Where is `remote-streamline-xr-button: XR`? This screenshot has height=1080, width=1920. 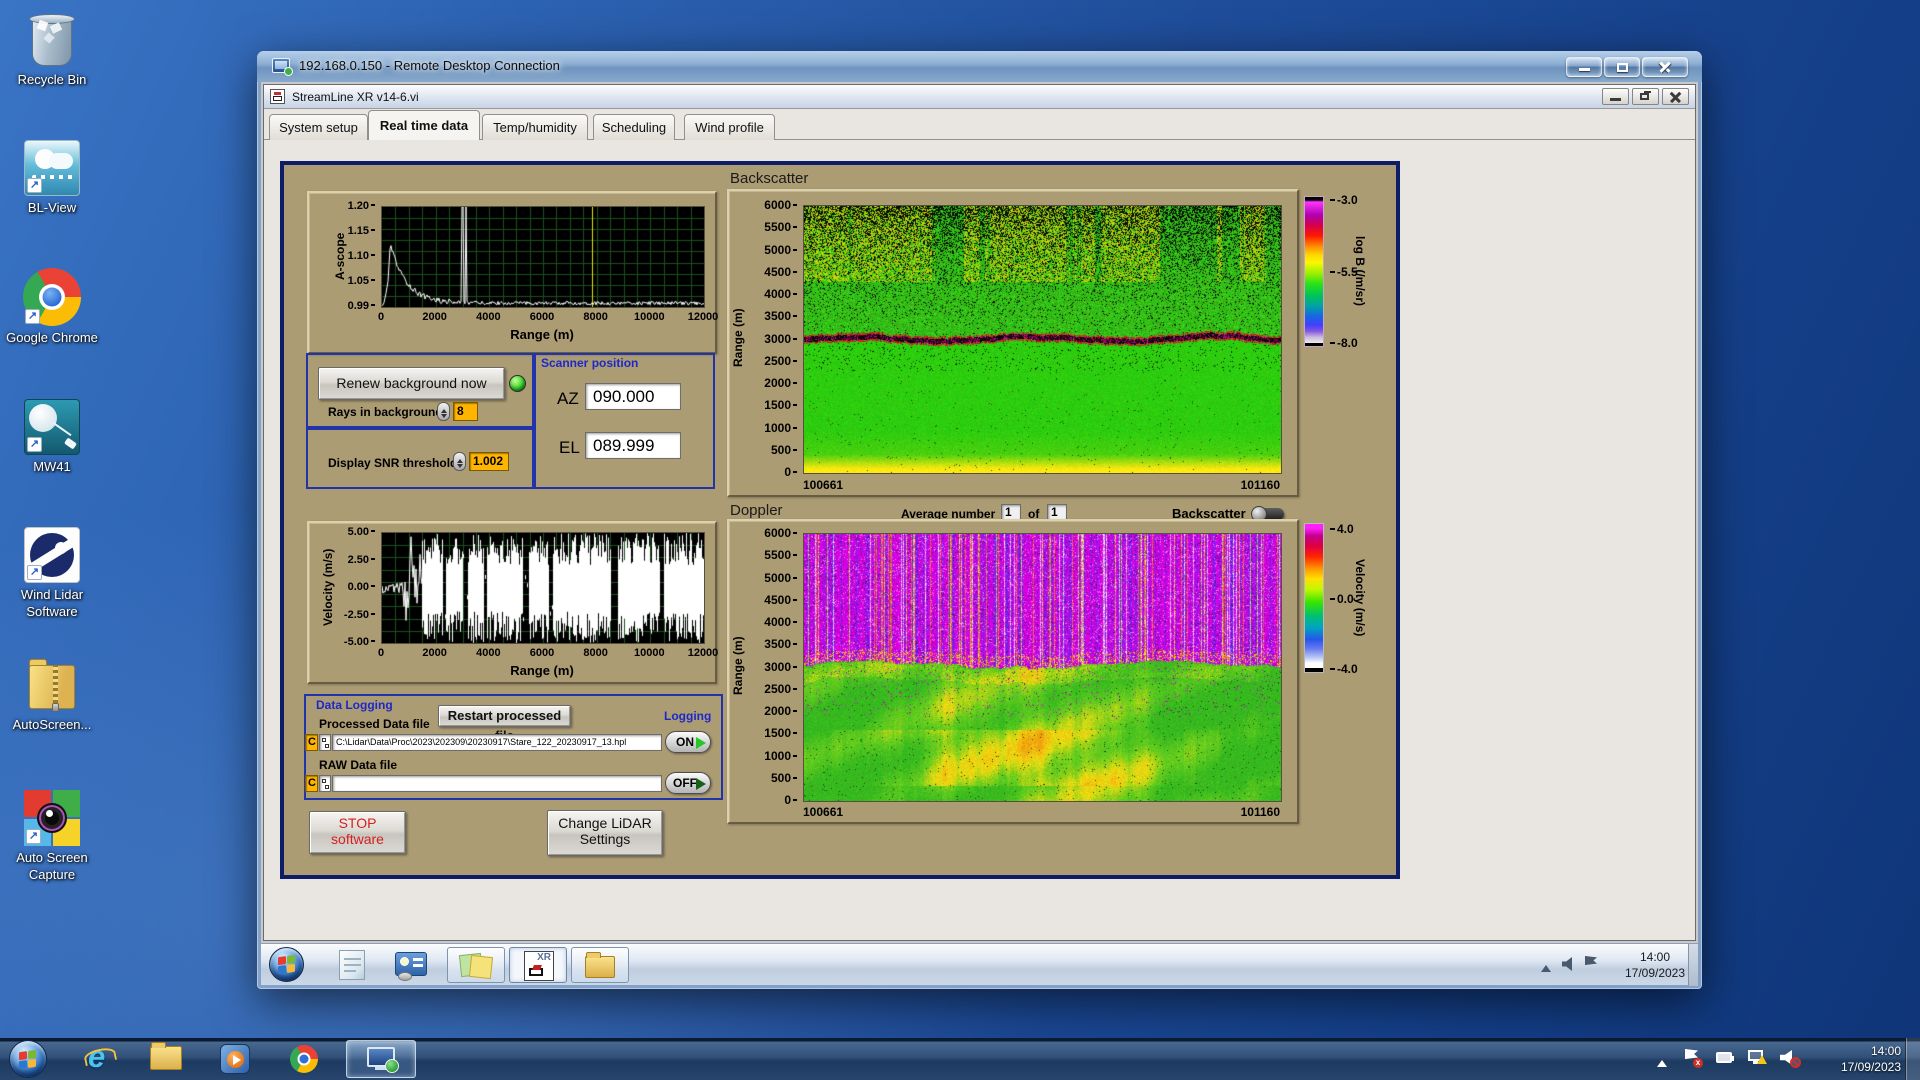 remote-streamline-xr-button: XR is located at coordinates (538, 965).